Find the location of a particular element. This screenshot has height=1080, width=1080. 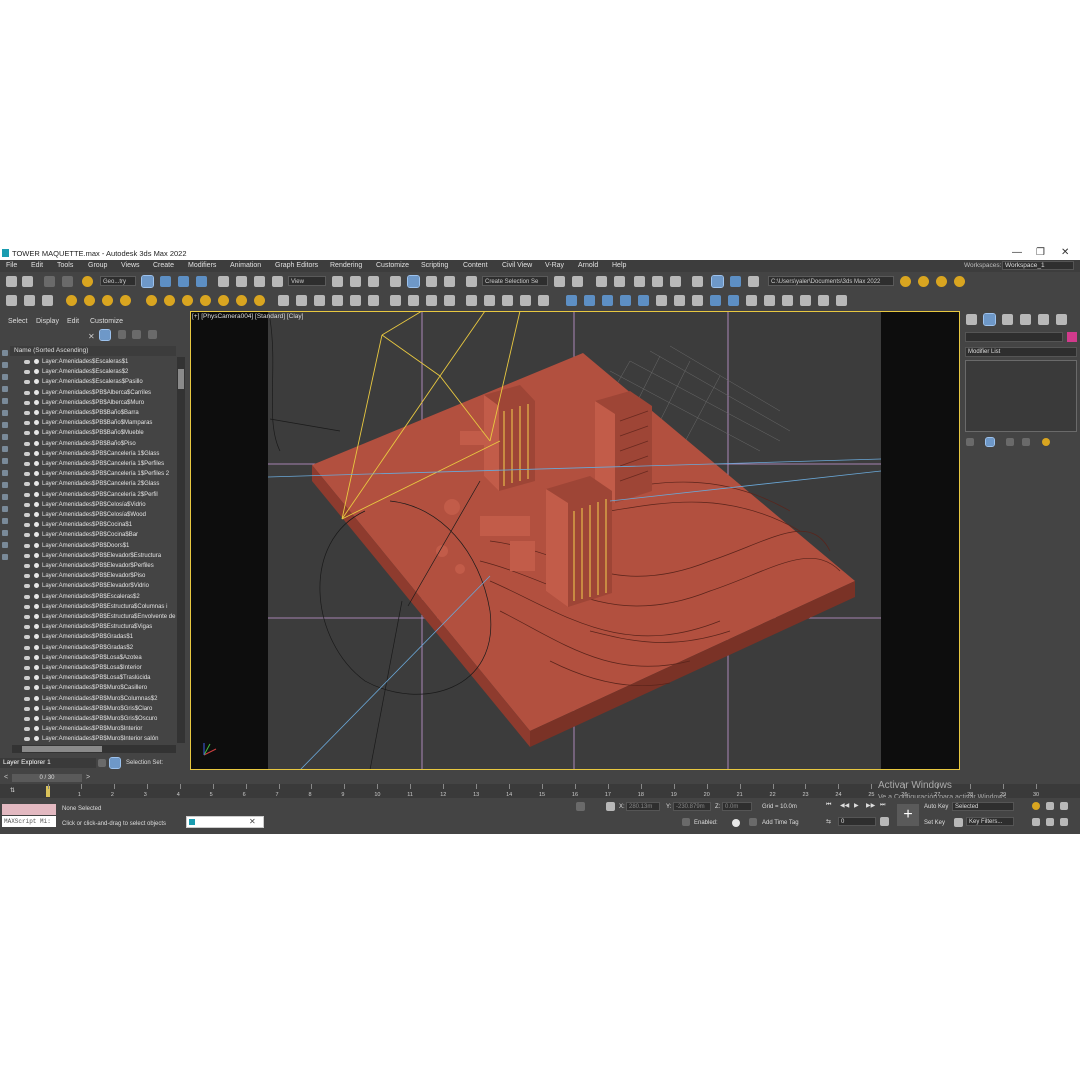

percent-snap-icon is located at coordinates (431, 281).